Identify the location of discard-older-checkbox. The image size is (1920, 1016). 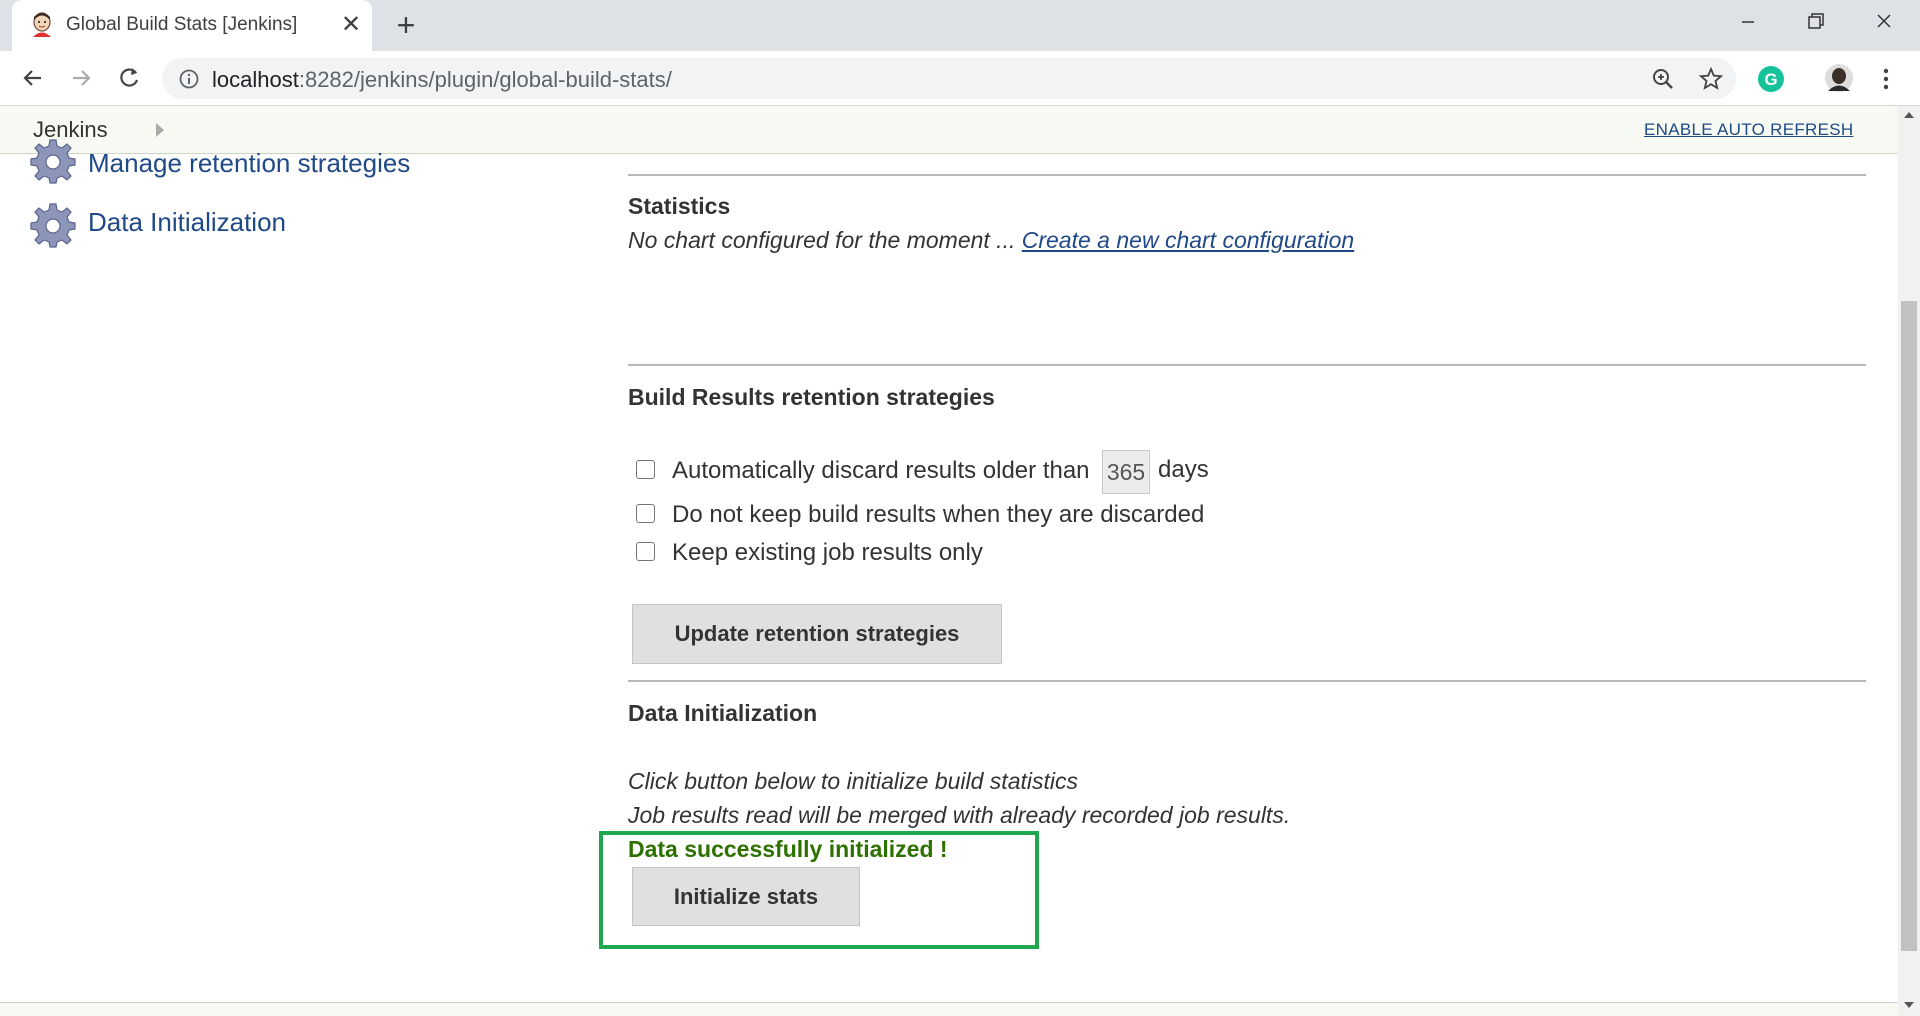
(645, 469).